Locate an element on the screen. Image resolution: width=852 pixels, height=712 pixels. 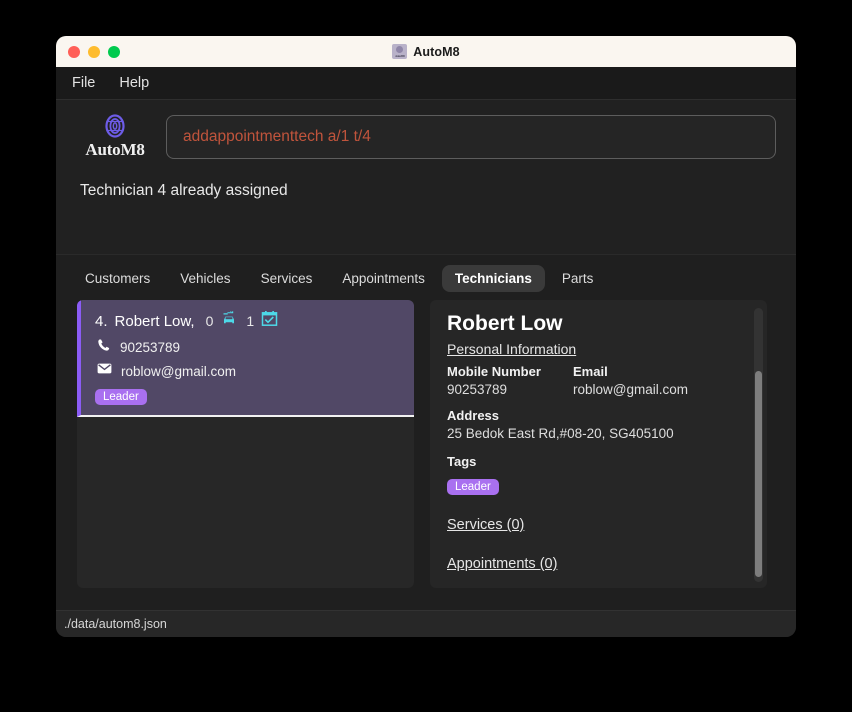
tab-vehicles: Vehicles is located at coordinates (205, 278).